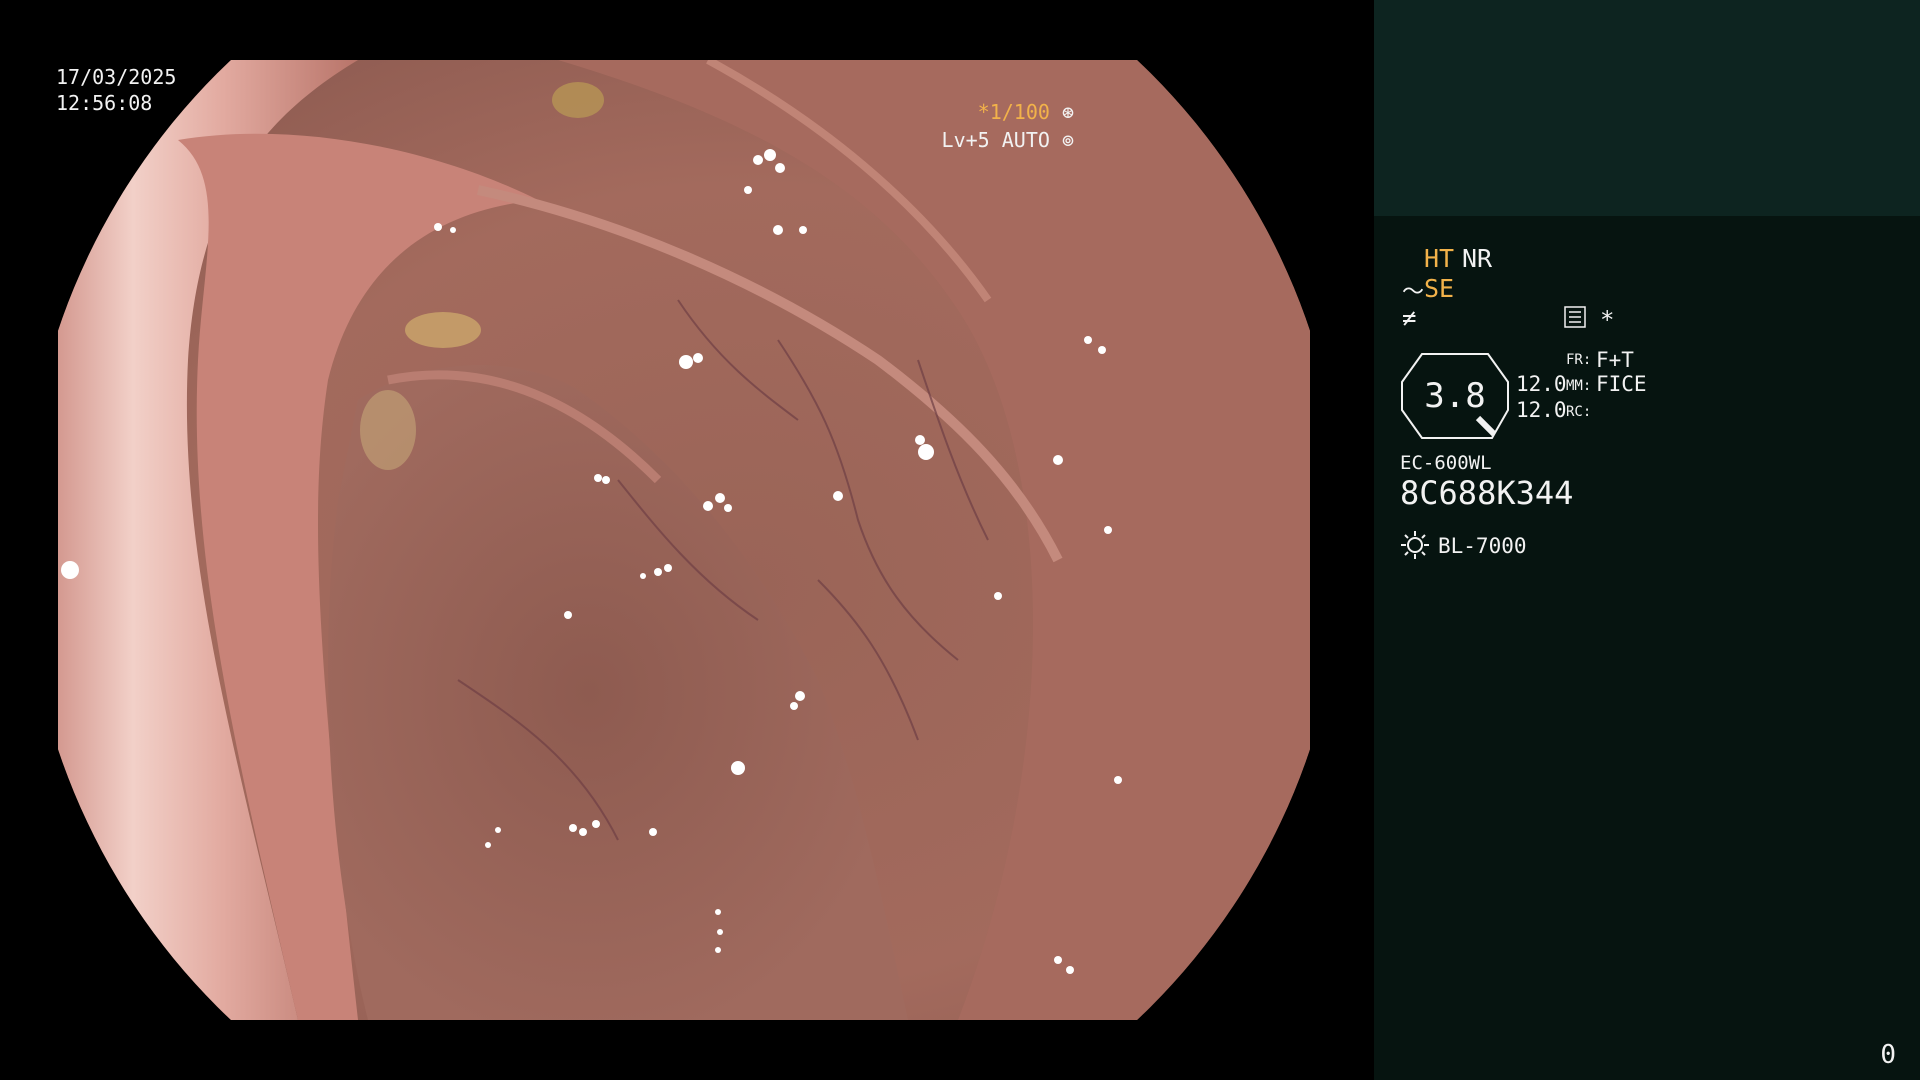 This screenshot has width=1920, height=1080. I want to click on mm-label: MM:, so click(1579, 386).